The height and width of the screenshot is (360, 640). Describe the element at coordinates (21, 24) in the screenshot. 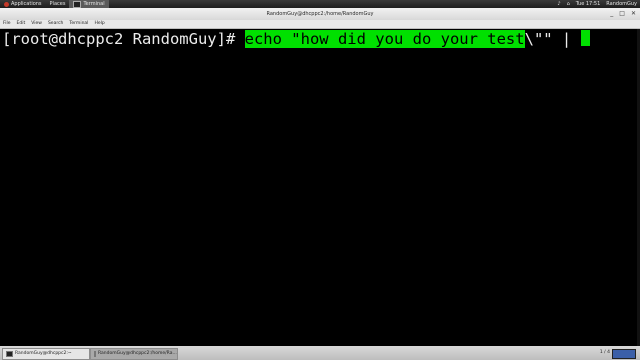

I see `menu-edit: Edit` at that location.